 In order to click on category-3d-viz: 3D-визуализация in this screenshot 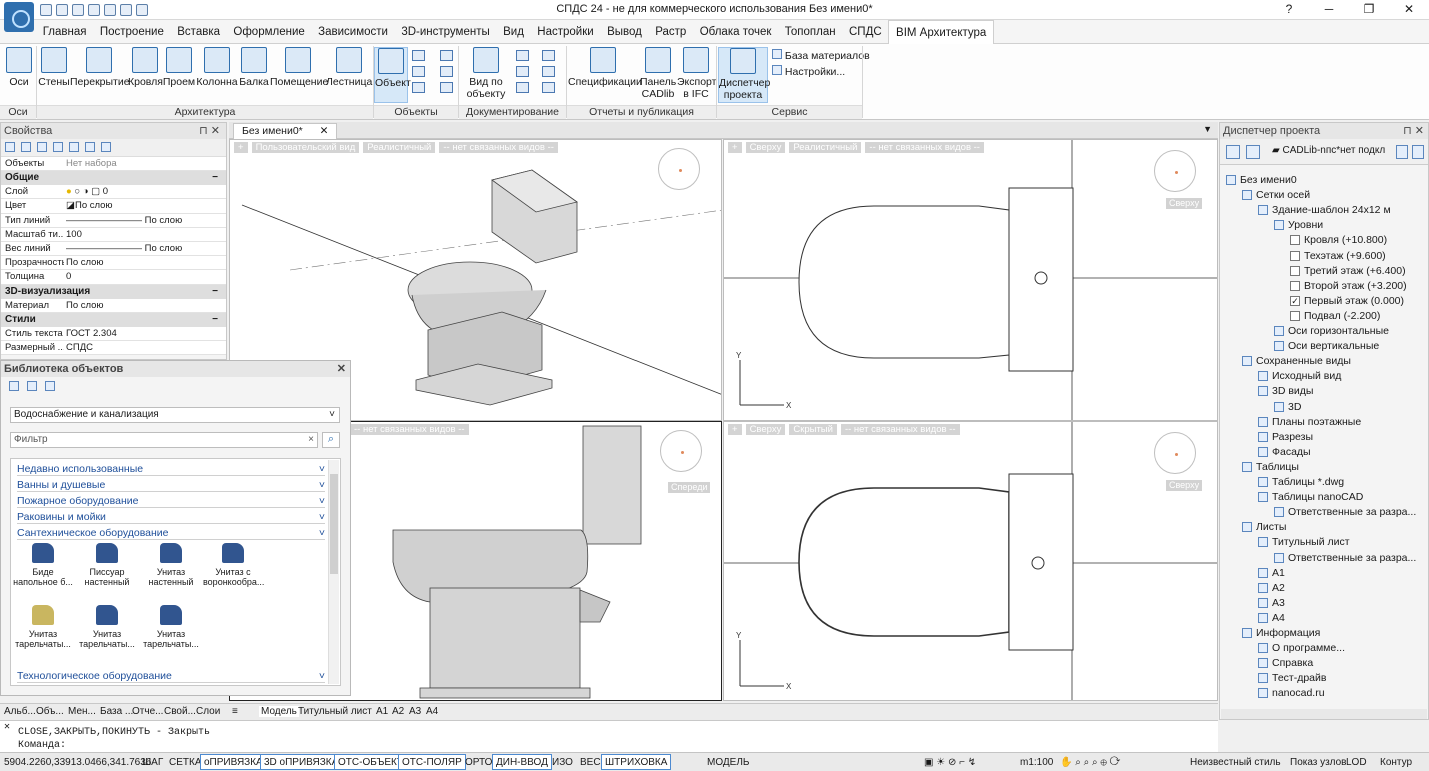, I will do `click(113, 291)`.